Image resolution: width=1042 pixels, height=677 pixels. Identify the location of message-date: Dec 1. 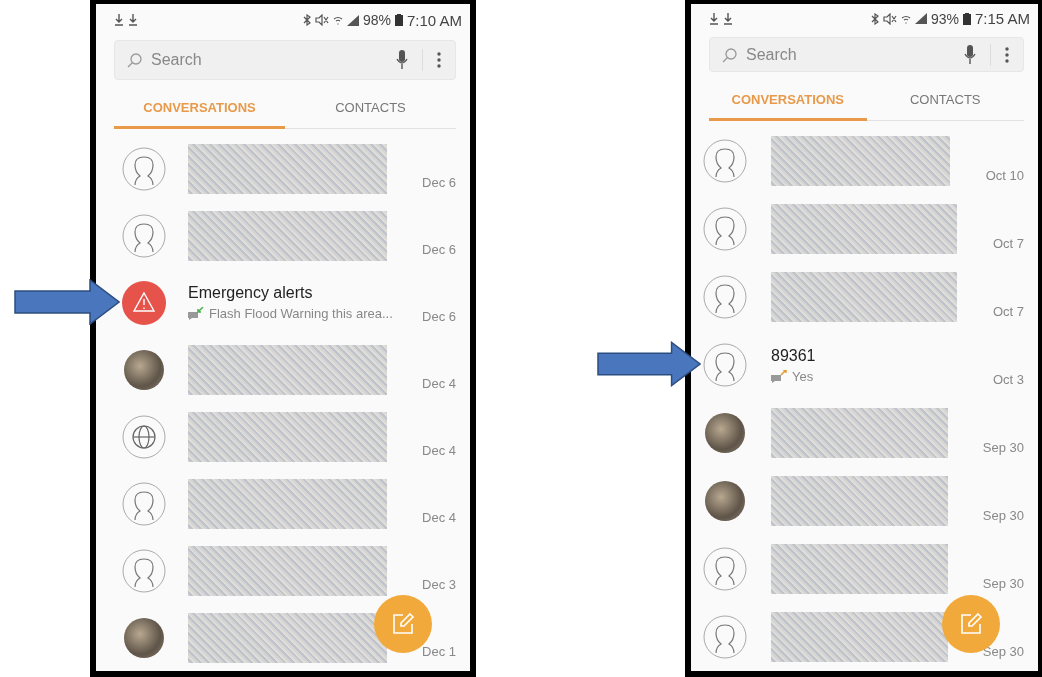
(439, 651).